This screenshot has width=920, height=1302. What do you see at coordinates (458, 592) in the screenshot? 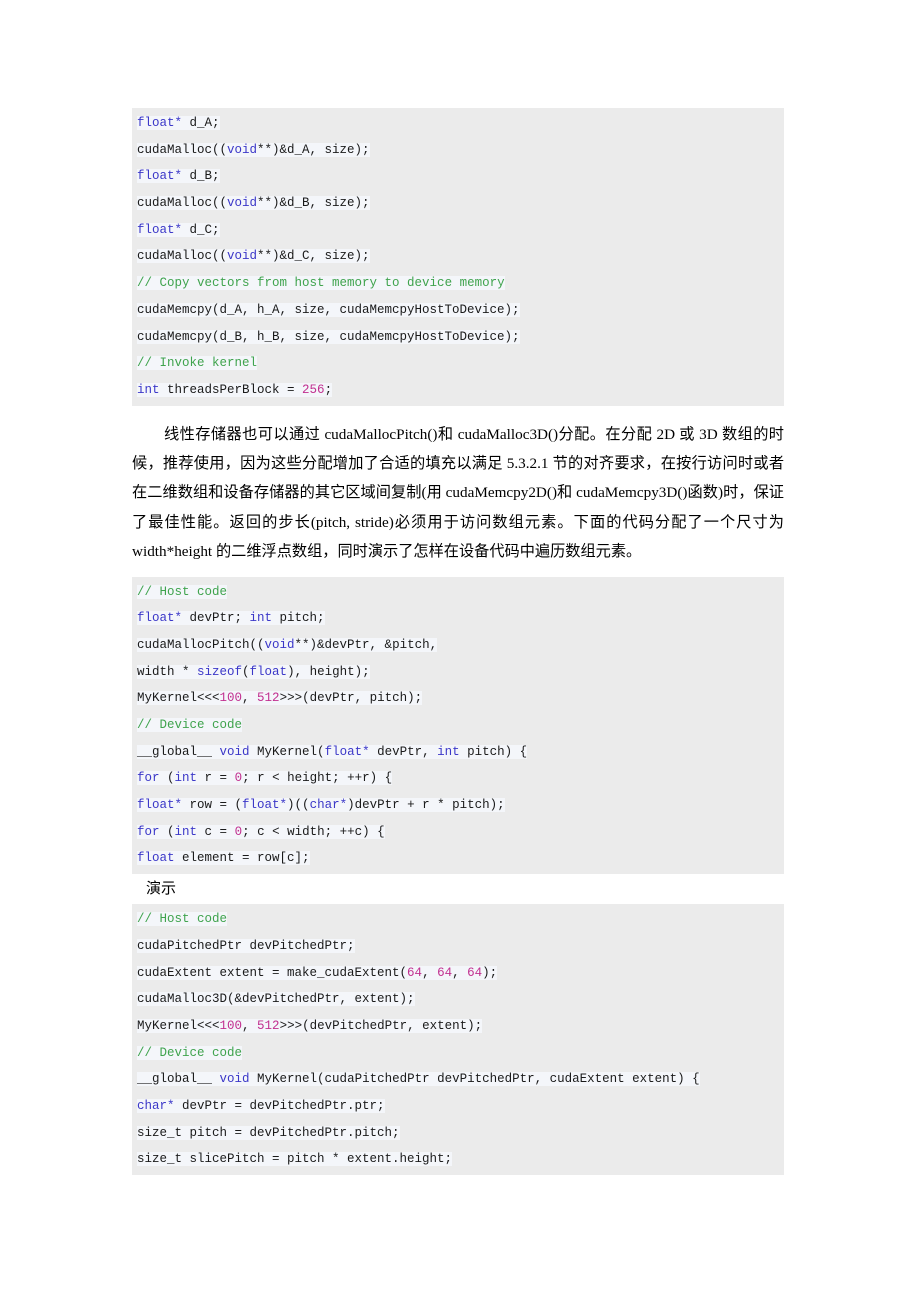
I see `code-line: // Host code` at bounding box center [458, 592].